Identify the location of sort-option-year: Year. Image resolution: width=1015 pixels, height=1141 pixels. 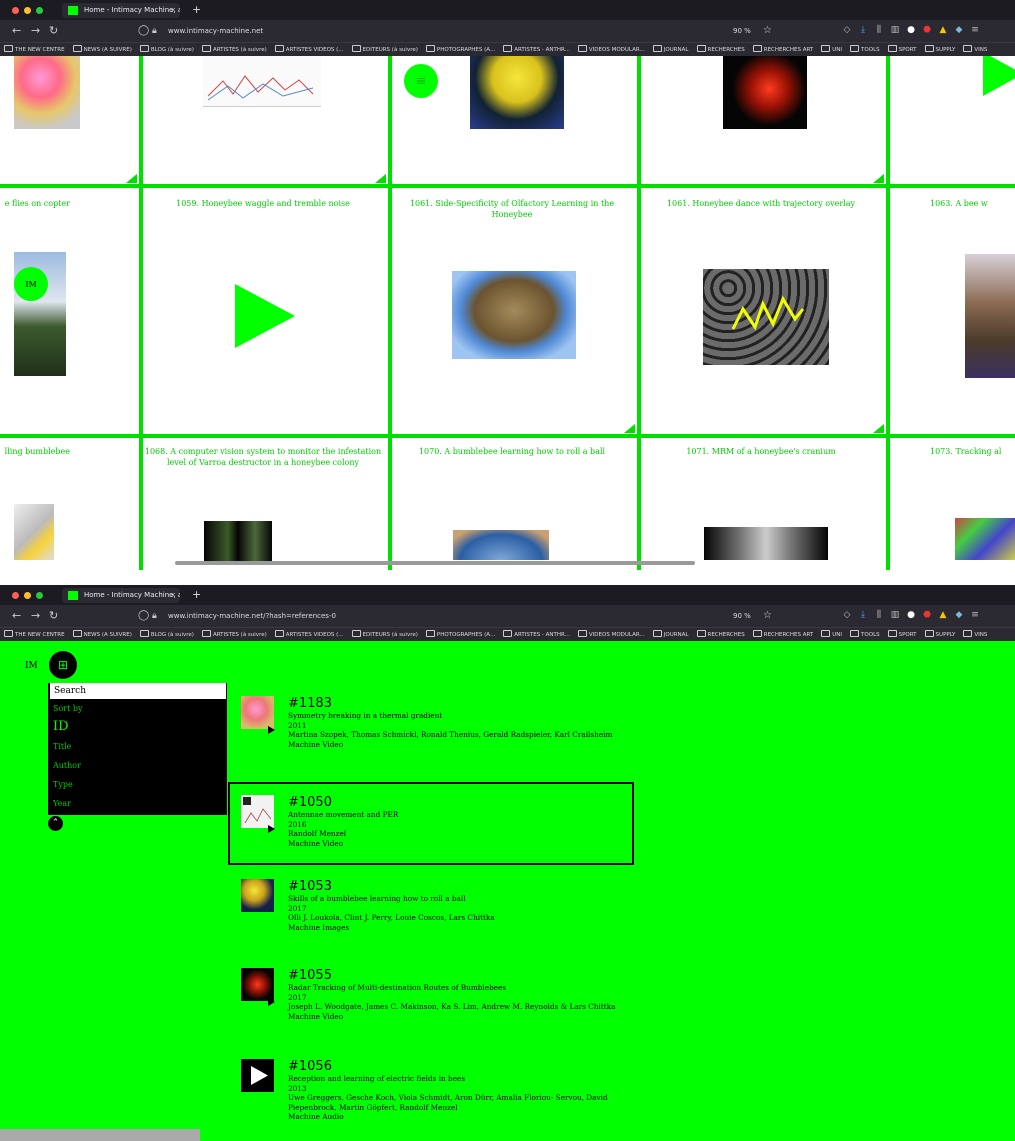
(62, 803).